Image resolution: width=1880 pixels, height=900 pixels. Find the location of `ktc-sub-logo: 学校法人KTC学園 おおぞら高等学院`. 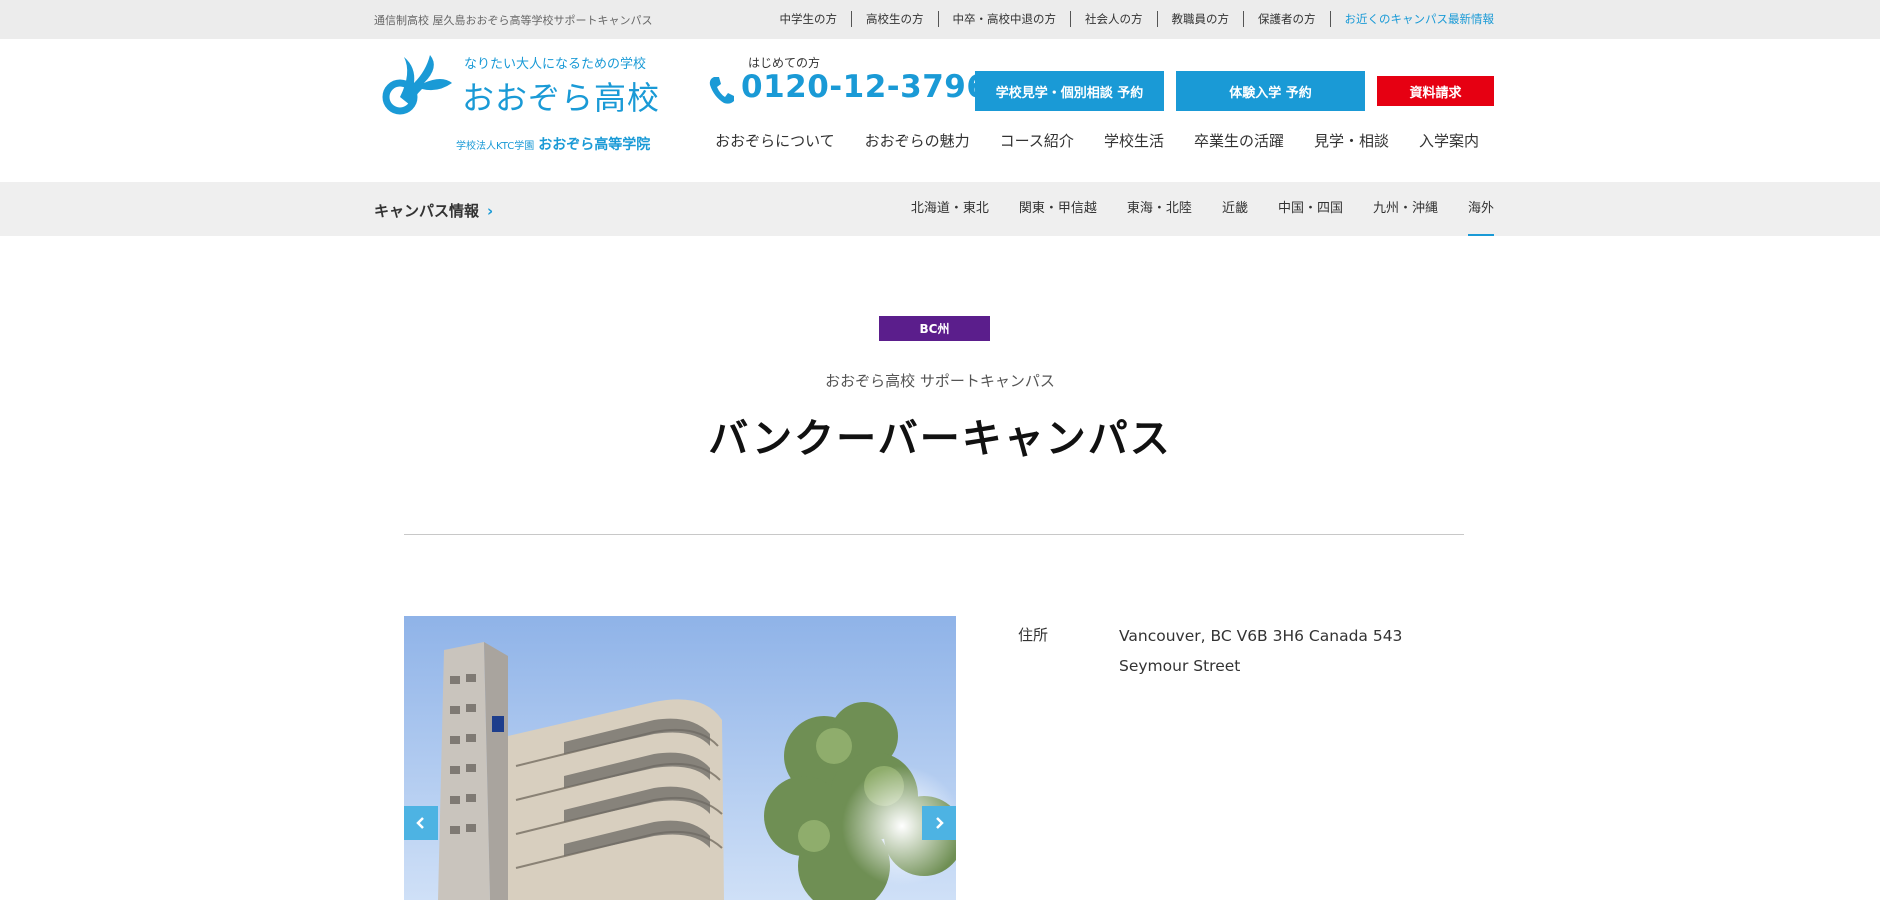

ktc-sub-logo: 学校法人KTC学園 おおぞら高等学院 is located at coordinates (553, 144).